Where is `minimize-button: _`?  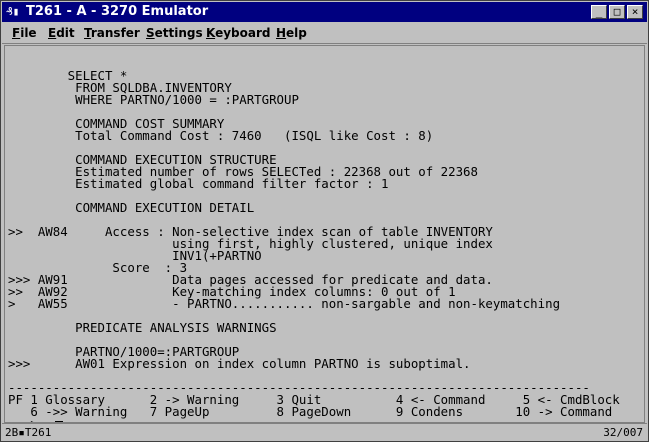
minimize-button: _ is located at coordinates (599, 12).